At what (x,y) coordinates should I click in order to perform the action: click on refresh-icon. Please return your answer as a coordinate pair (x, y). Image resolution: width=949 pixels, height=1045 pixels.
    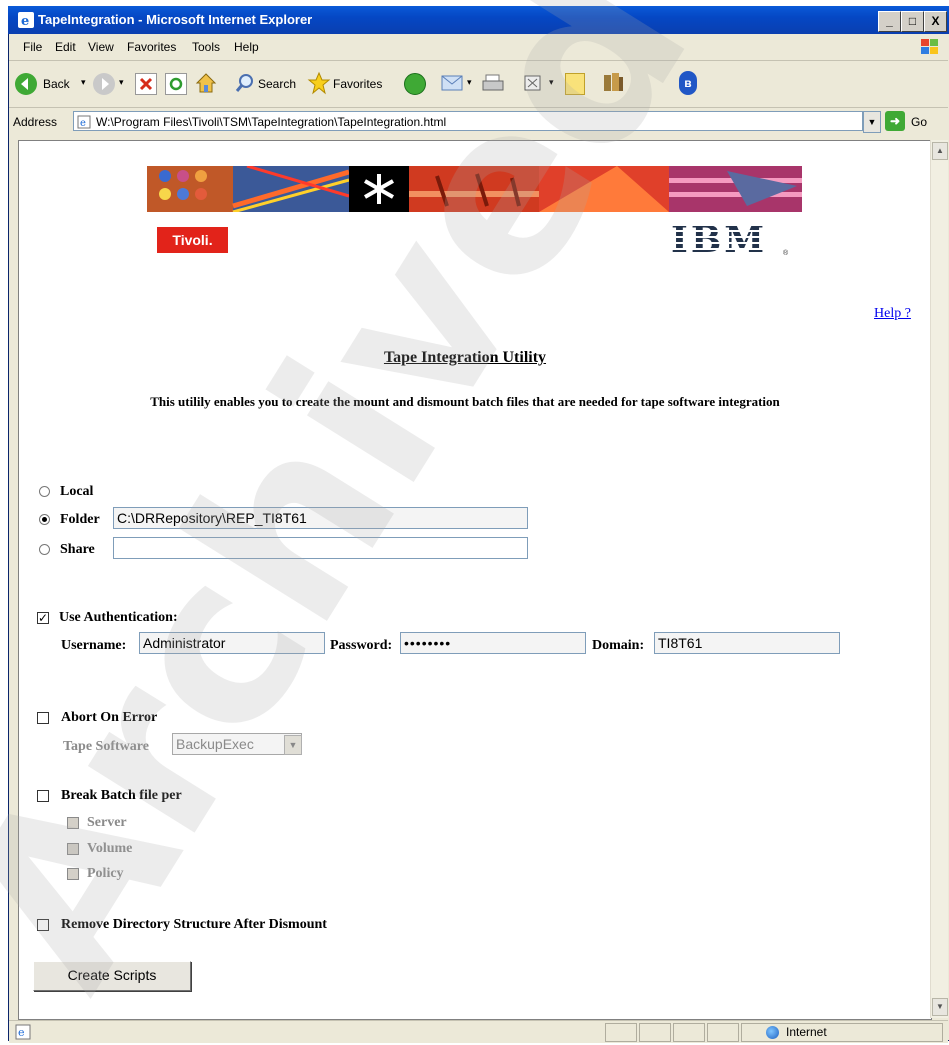
    Looking at the image, I should click on (176, 84).